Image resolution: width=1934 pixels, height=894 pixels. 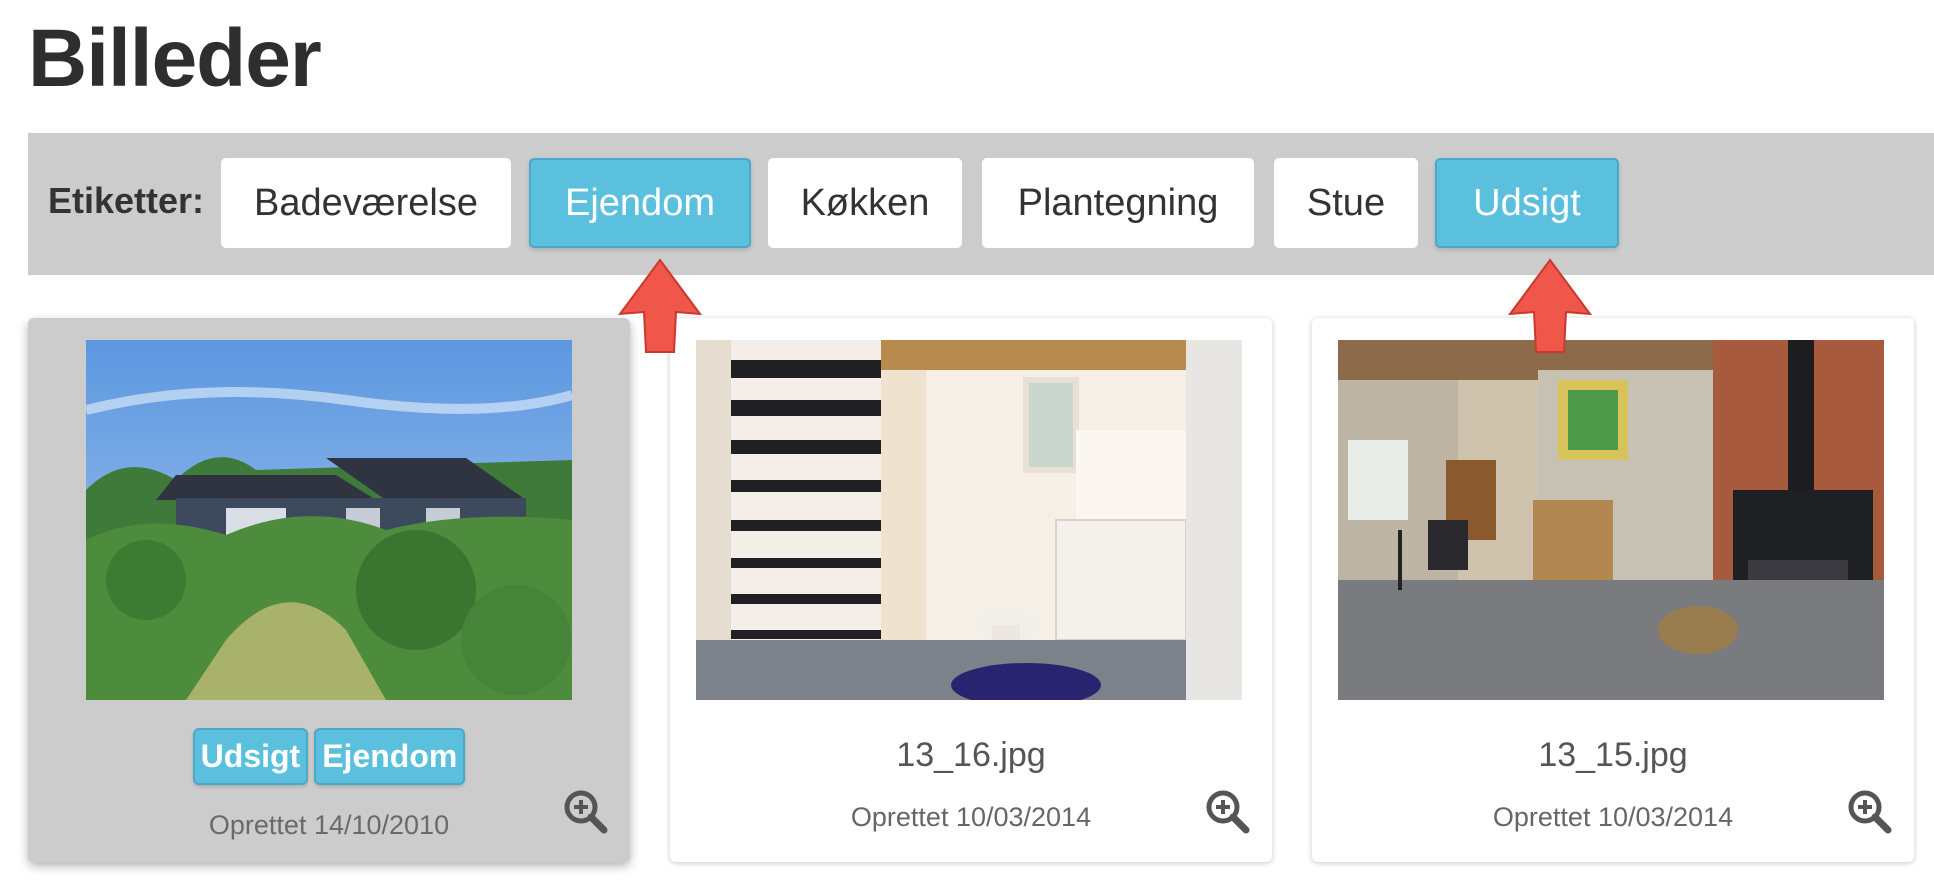 What do you see at coordinates (969, 520) in the screenshot?
I see `image-thumbnail-bathroom` at bounding box center [969, 520].